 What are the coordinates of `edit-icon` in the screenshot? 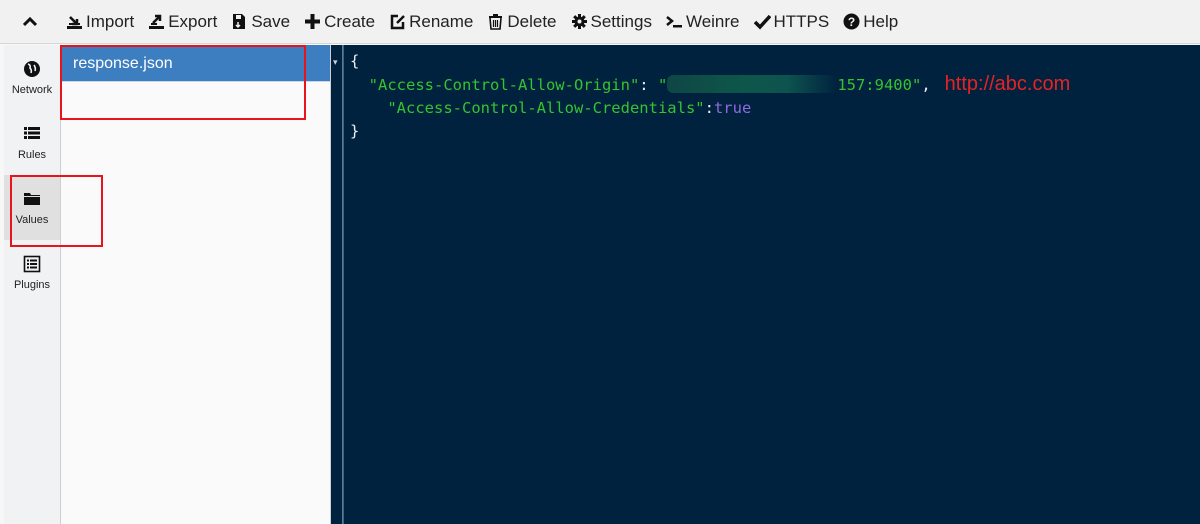 It's located at (397, 21).